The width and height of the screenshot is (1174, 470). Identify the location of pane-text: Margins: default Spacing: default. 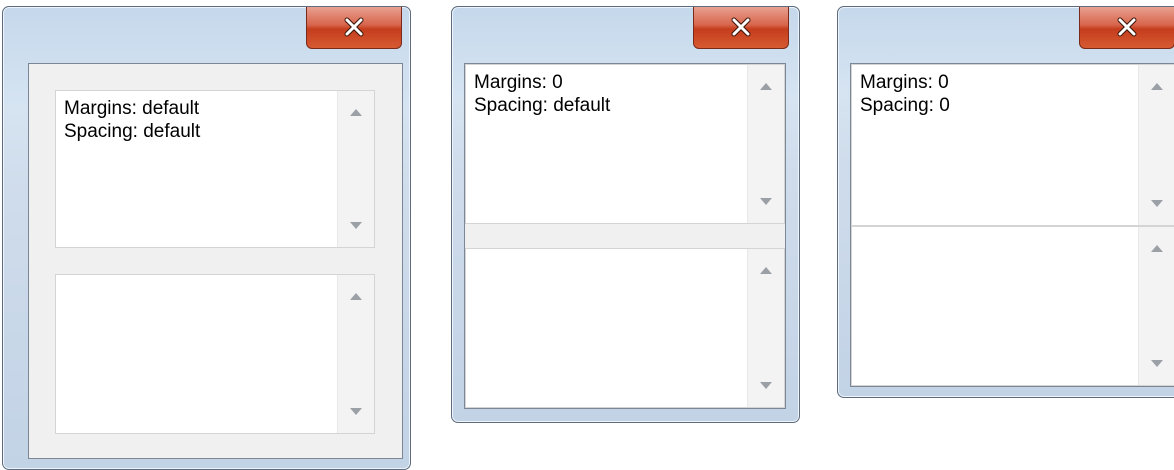
(132, 120).